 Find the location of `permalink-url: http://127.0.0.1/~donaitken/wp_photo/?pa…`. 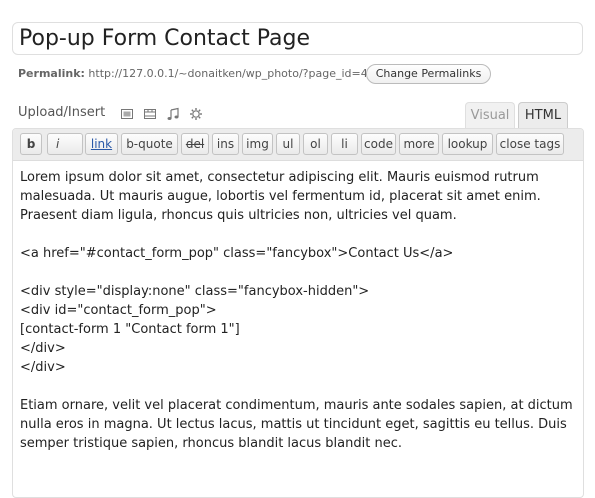

permalink-url: http://127.0.0.1/~donaitken/wp_photo/?pa… is located at coordinates (228, 73).